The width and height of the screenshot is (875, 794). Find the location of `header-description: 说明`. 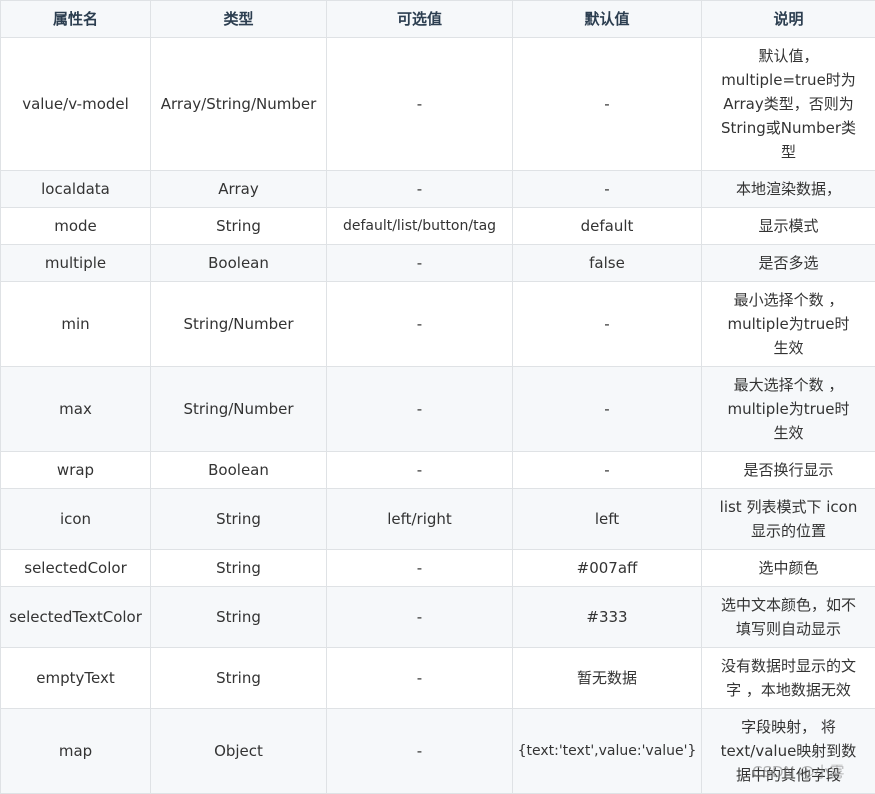

header-description: 说明 is located at coordinates (788, 19).